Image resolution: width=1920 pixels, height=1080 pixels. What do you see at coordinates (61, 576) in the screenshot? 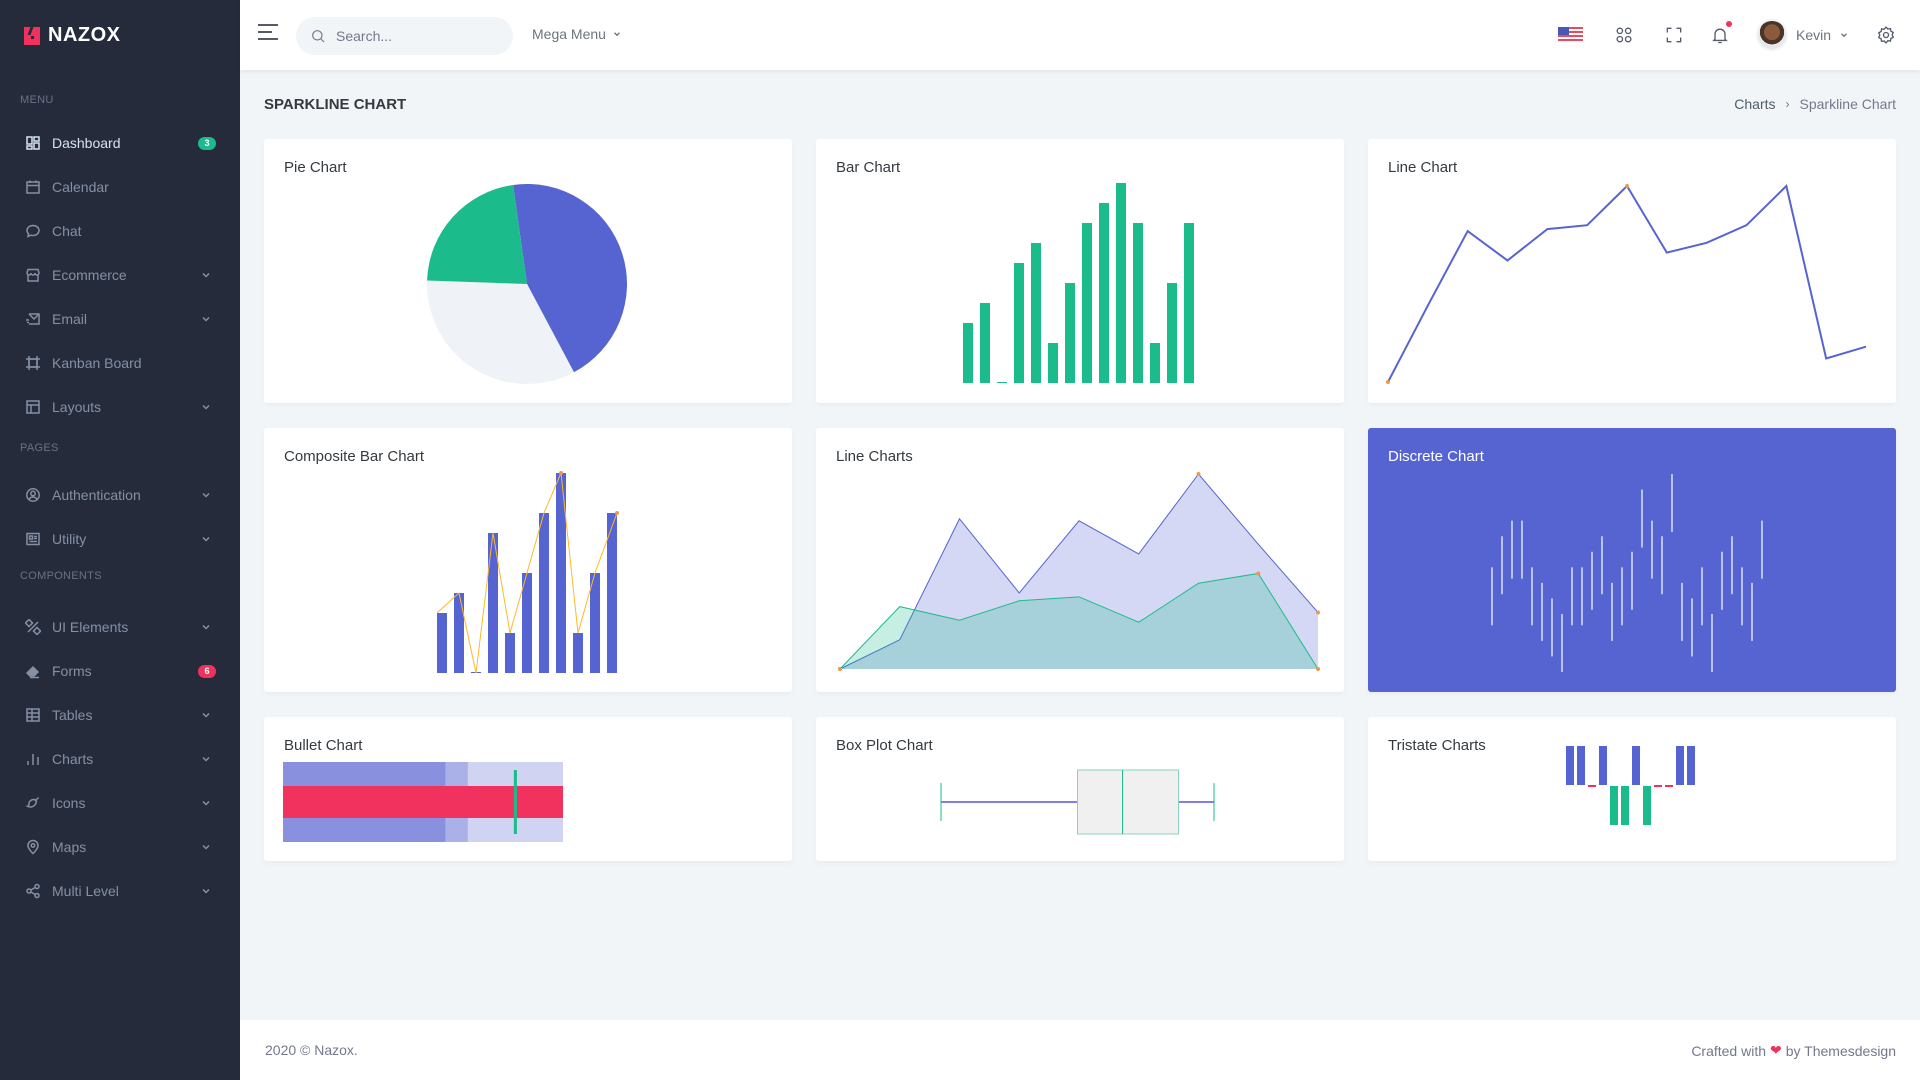
I see `components-section-title: Components` at bounding box center [61, 576].